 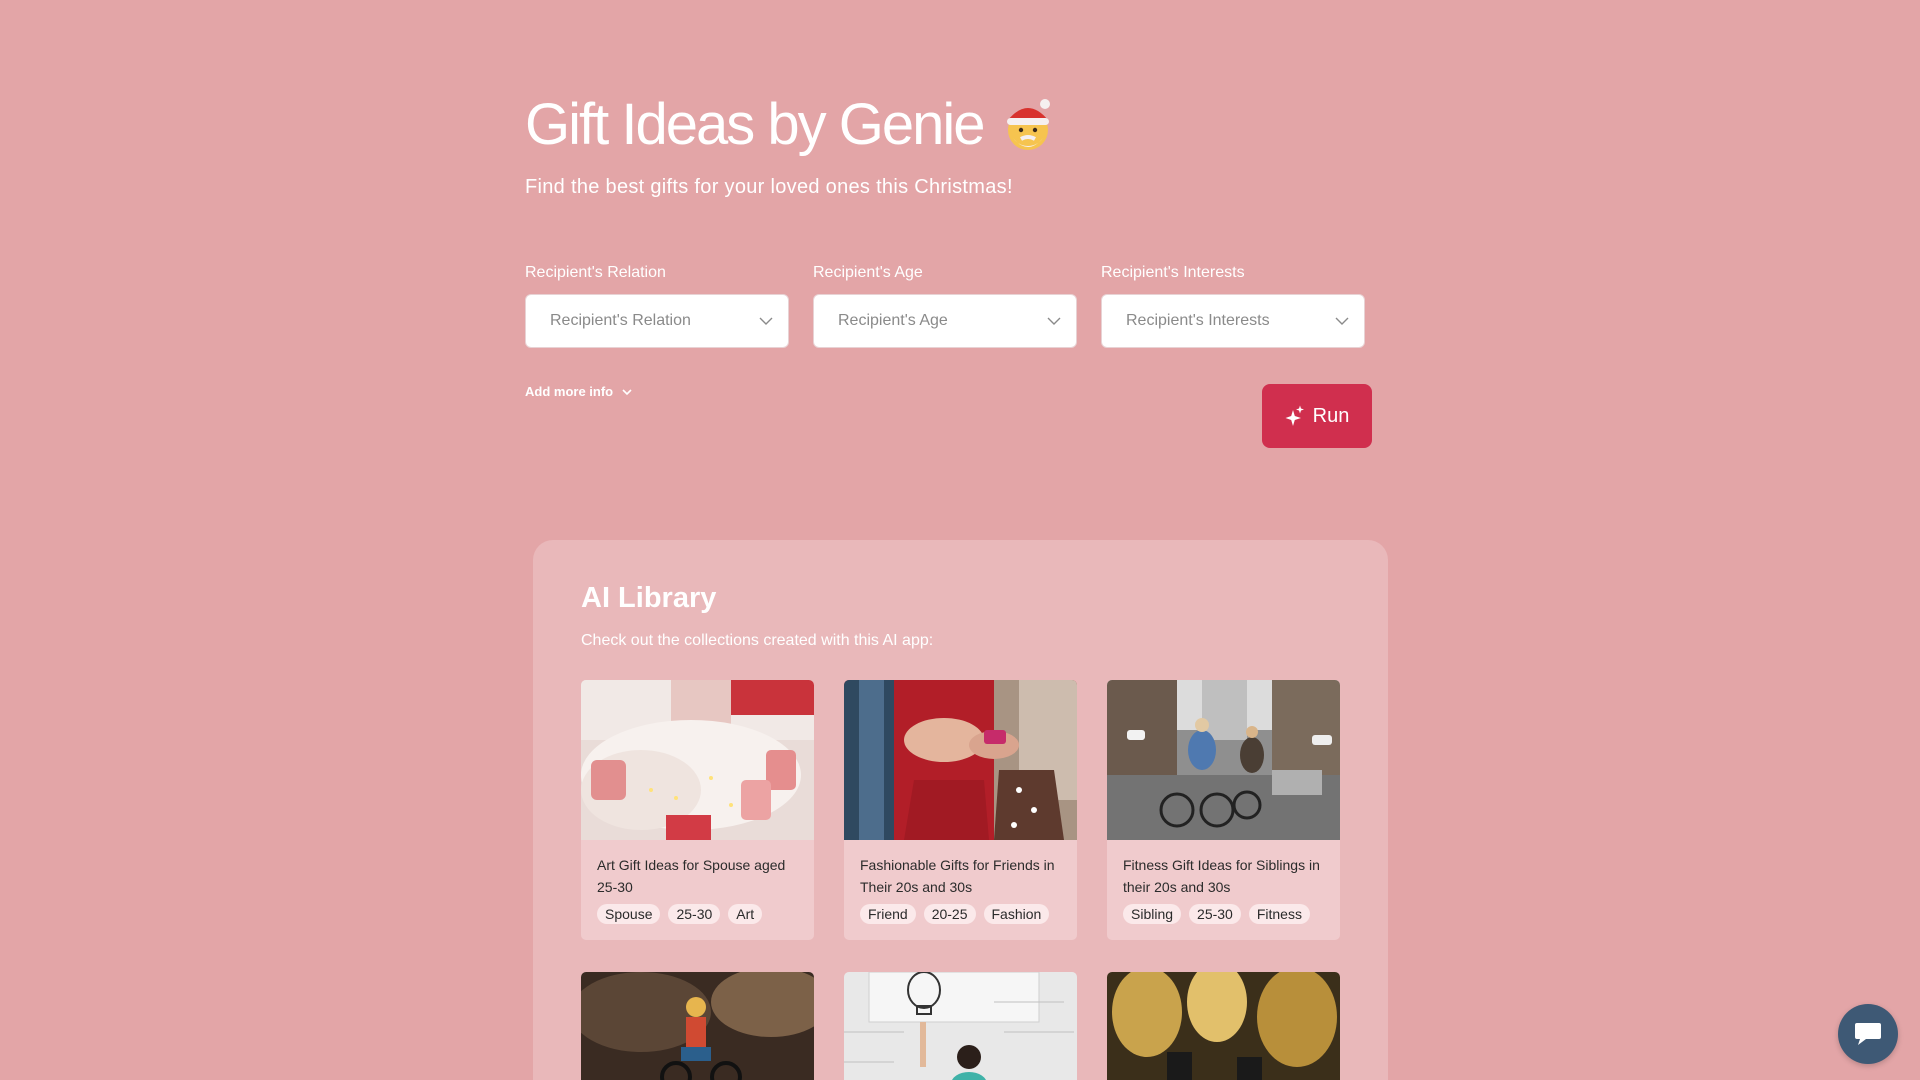 I want to click on chat-bubble-icon, so click(x=1868, y=1034).